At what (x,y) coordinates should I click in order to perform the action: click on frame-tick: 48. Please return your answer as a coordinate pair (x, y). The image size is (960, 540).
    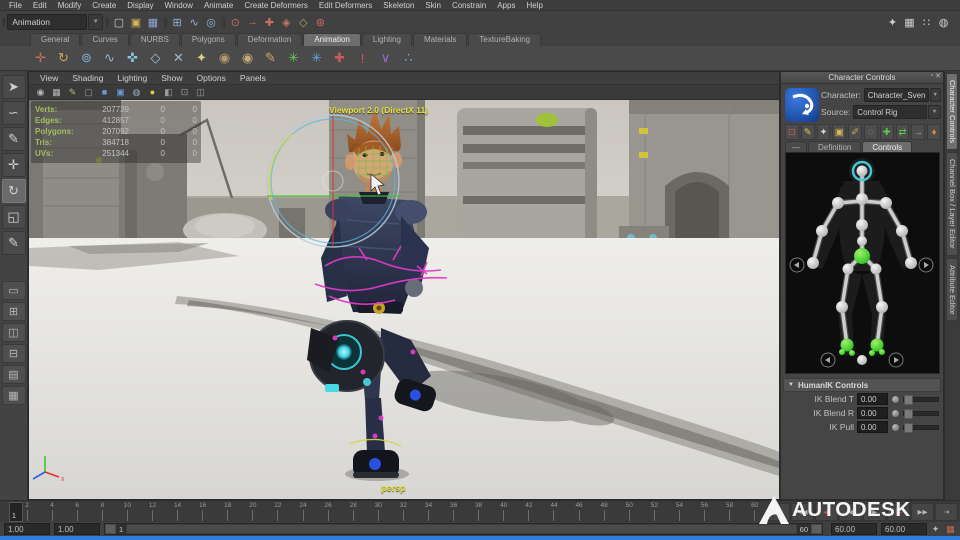
    Looking at the image, I should click on (604, 512).